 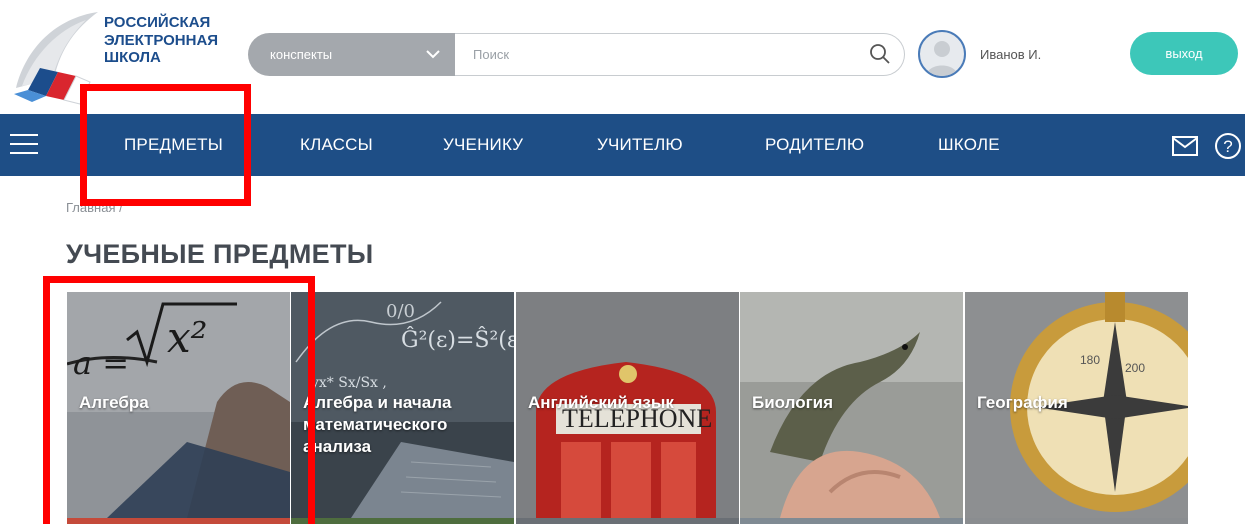 I want to click on nav-item-schools: ШКОЛЕ, so click(x=969, y=145).